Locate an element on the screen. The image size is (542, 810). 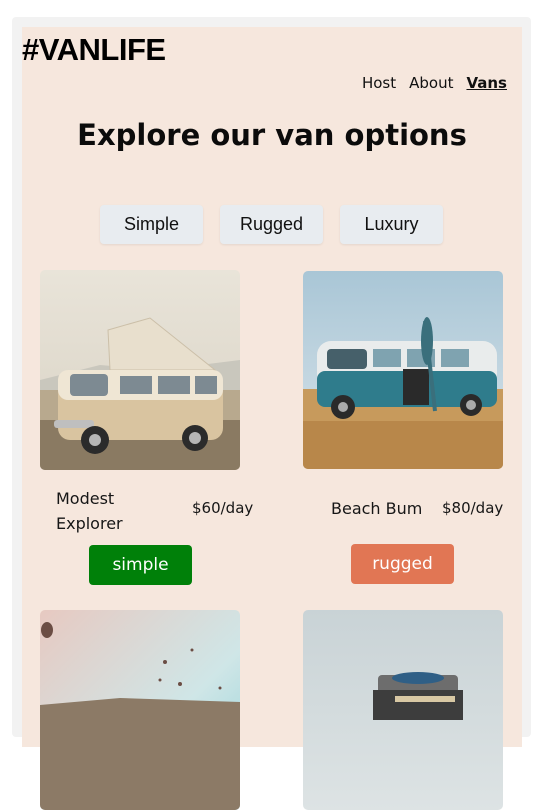
van-type-badge: rugged is located at coordinates (402, 564).